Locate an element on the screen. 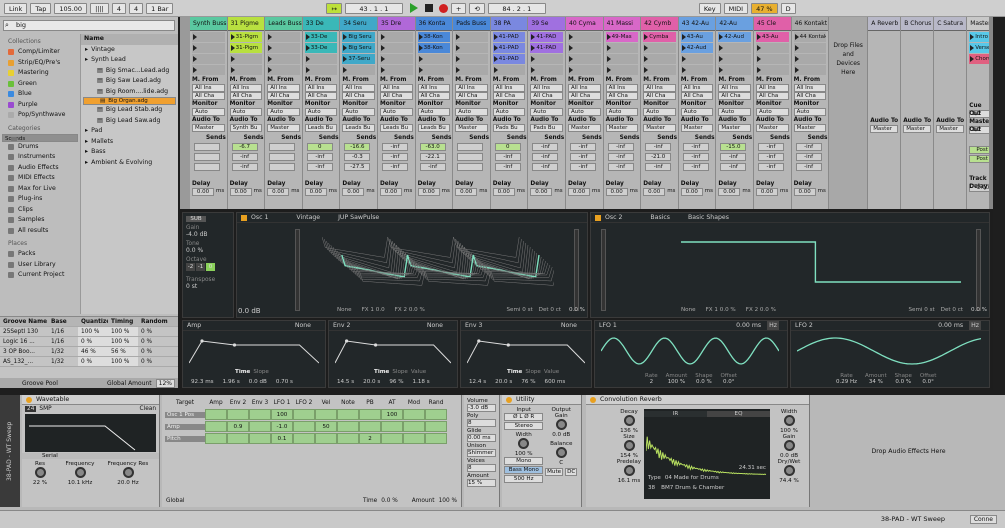  groove-column-header: Random is located at coordinates (153, 321).